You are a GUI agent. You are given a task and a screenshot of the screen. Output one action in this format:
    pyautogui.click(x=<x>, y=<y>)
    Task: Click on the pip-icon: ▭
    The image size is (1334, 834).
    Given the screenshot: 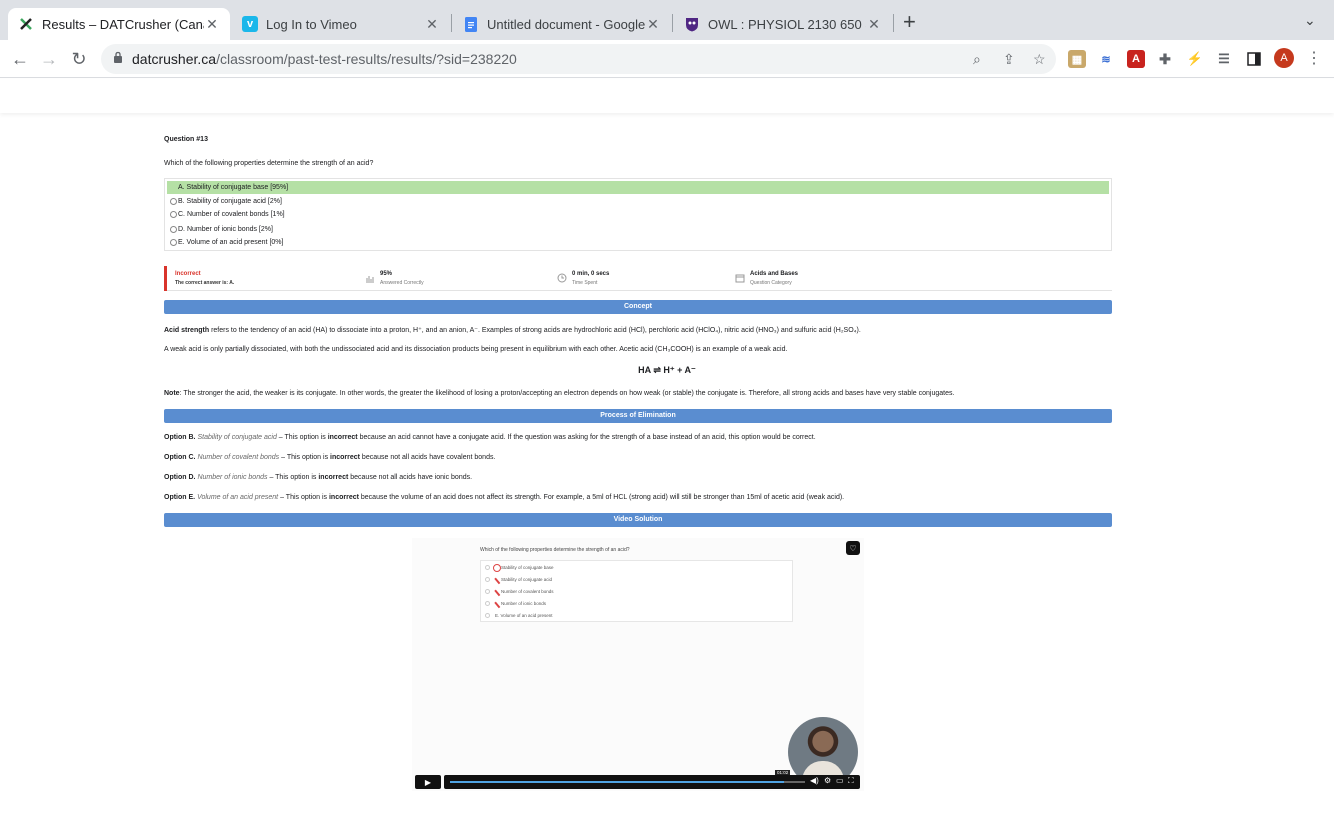 What is the action you would take?
    pyautogui.click(x=840, y=780)
    